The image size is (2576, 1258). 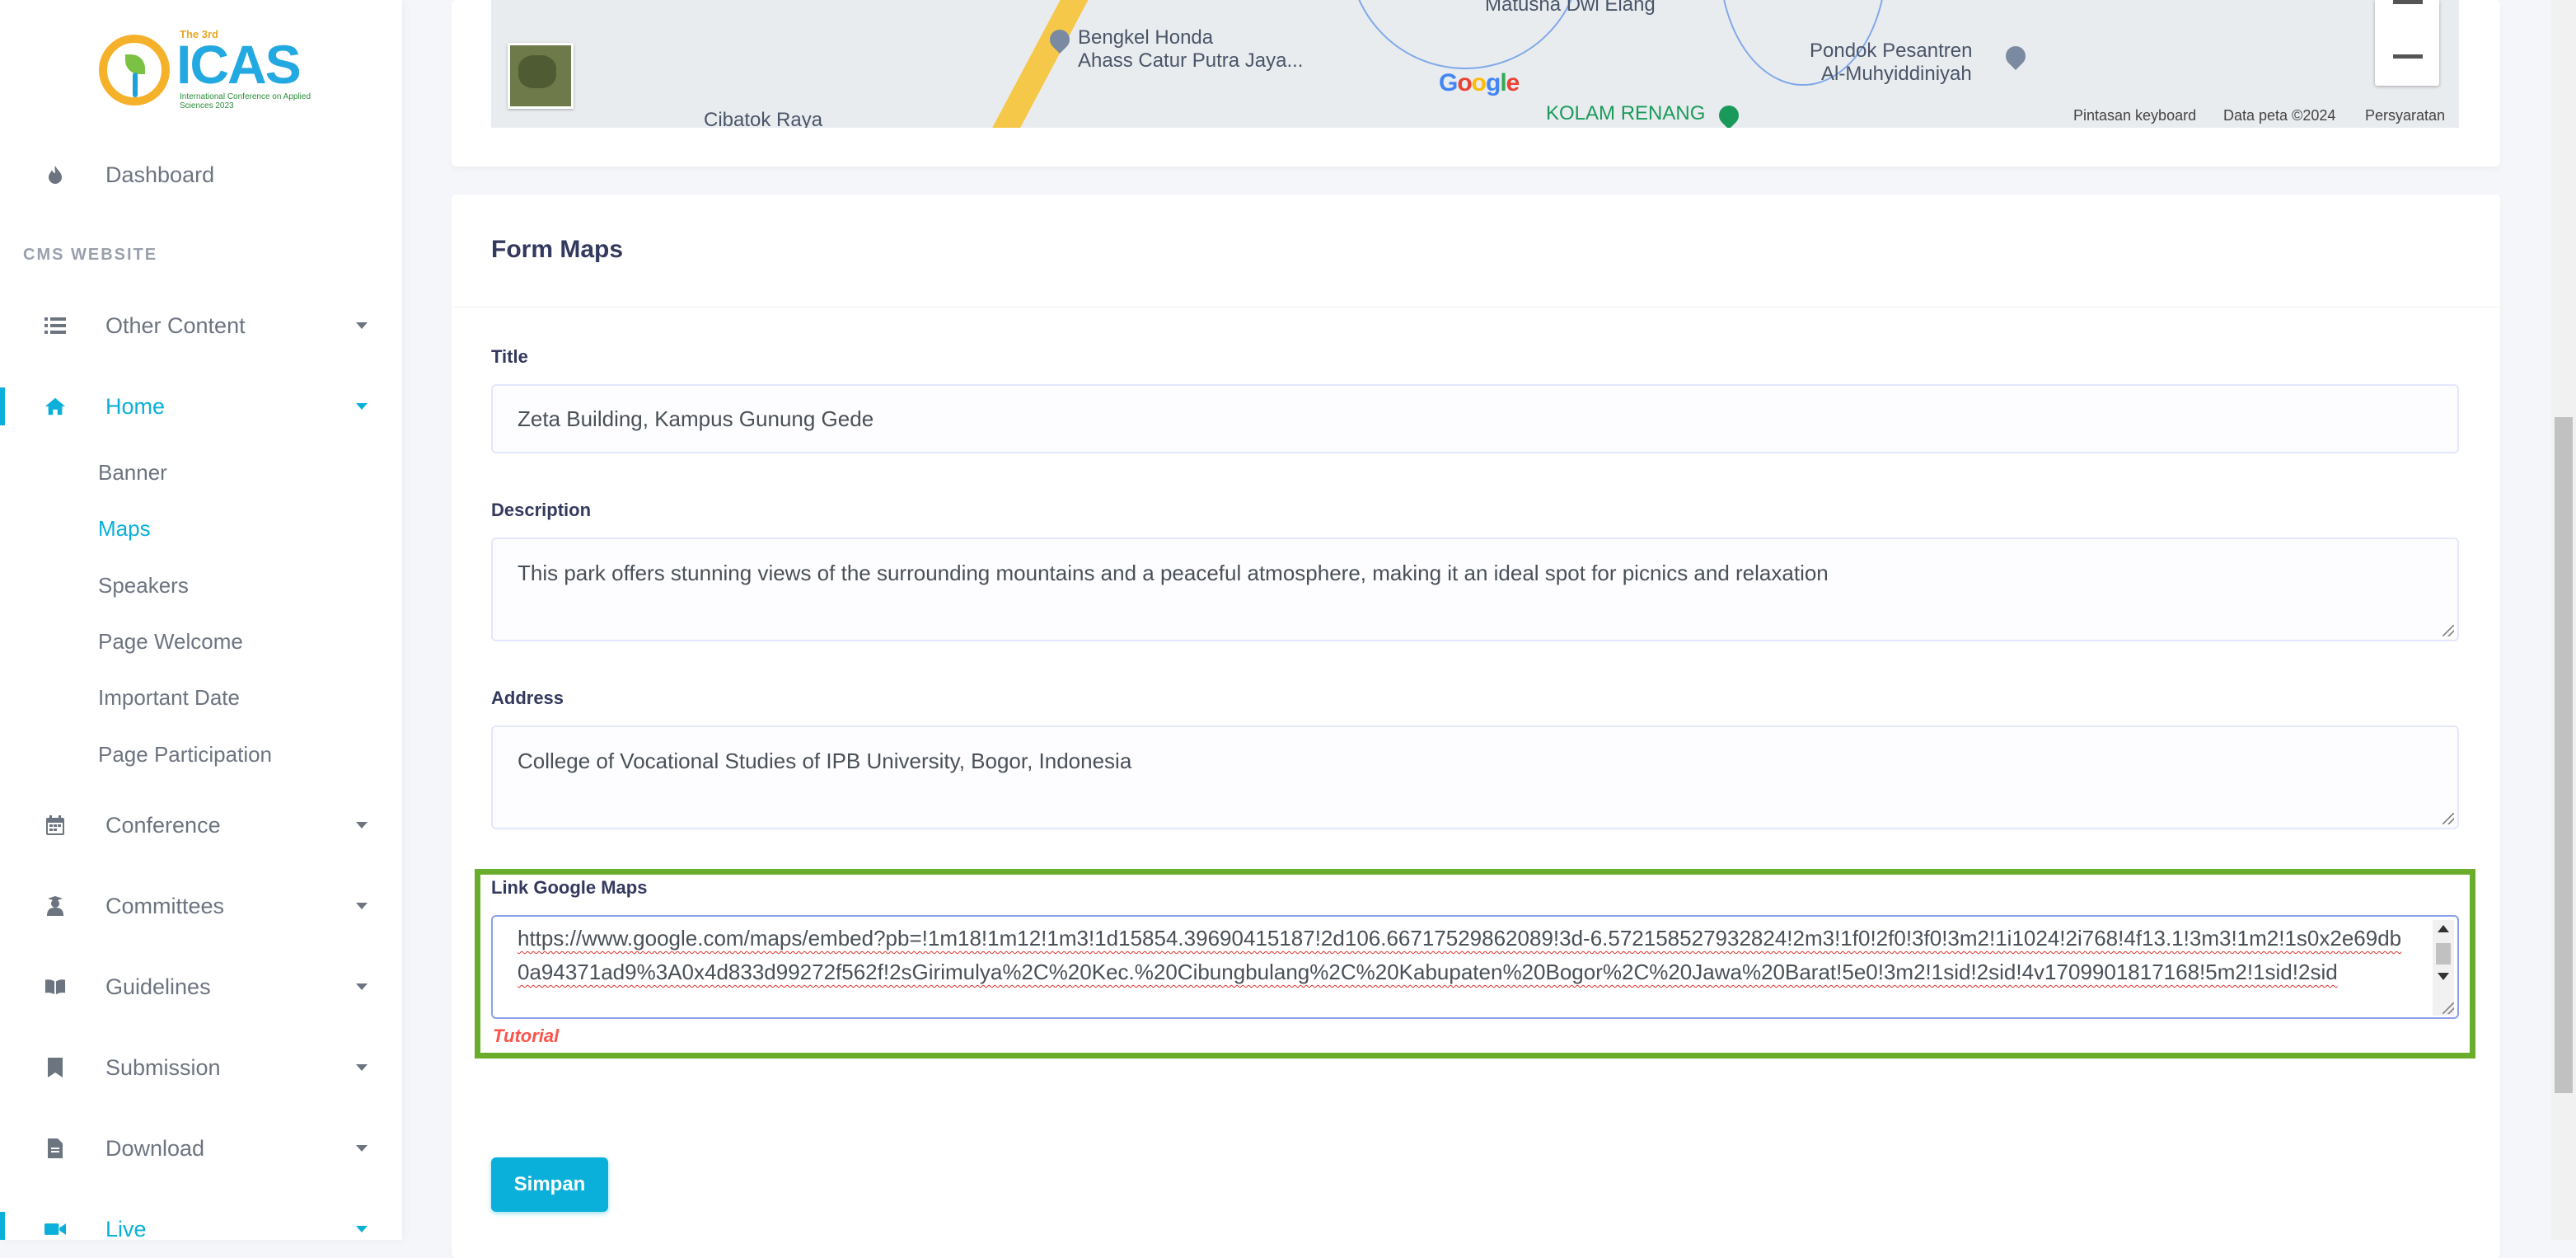 What do you see at coordinates (541, 510) in the screenshot?
I see `description-label: Description` at bounding box center [541, 510].